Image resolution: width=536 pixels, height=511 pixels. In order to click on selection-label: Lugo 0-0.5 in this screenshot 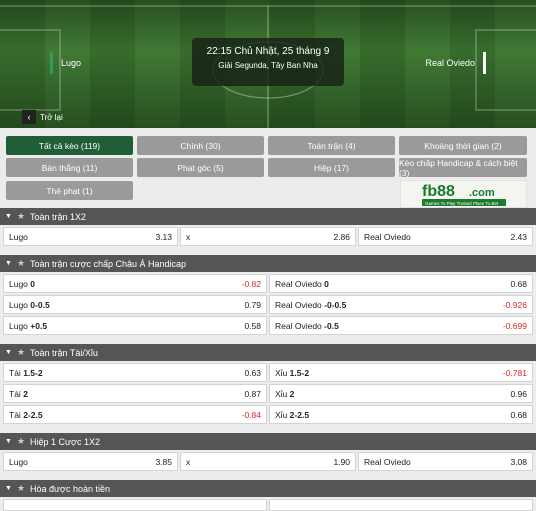, I will do `click(29, 304)`.